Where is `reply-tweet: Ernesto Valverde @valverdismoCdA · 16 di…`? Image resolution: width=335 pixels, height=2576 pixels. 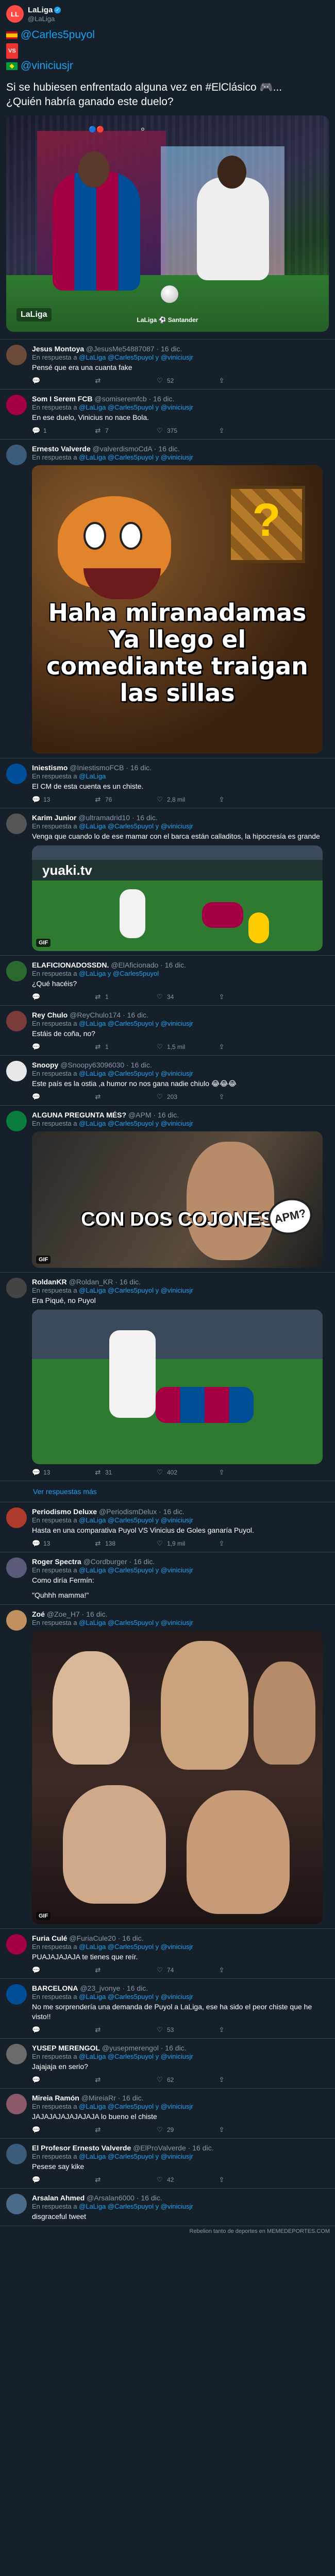 reply-tweet: Ernesto Valverde @valverdismoCdA · 16 di… is located at coordinates (167, 598).